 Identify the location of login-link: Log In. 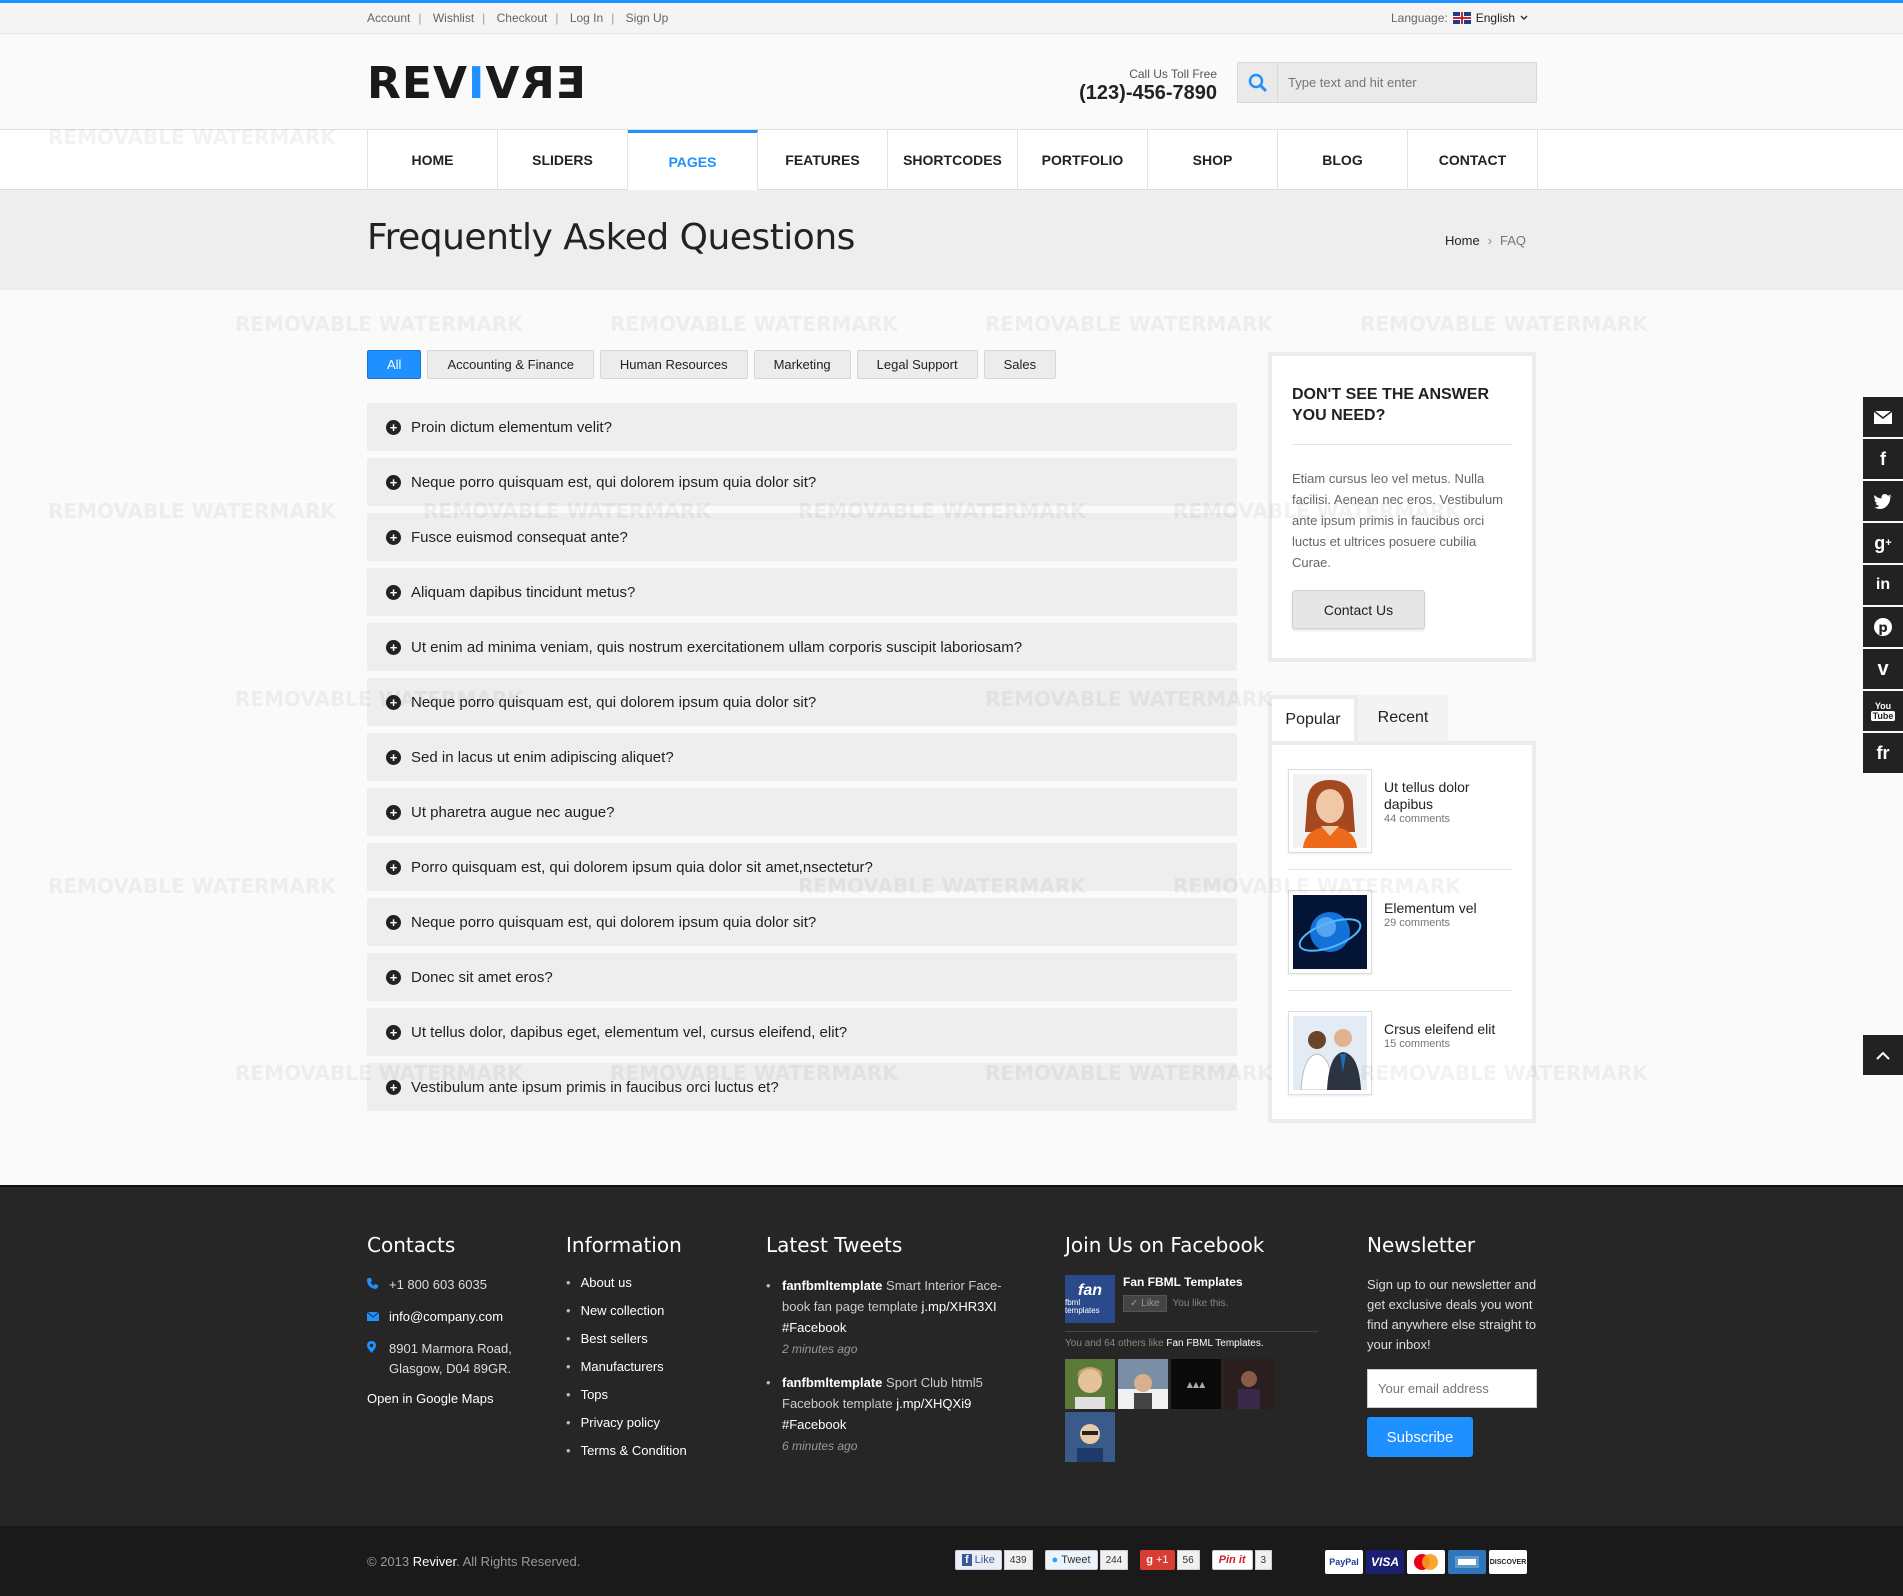
(586, 18).